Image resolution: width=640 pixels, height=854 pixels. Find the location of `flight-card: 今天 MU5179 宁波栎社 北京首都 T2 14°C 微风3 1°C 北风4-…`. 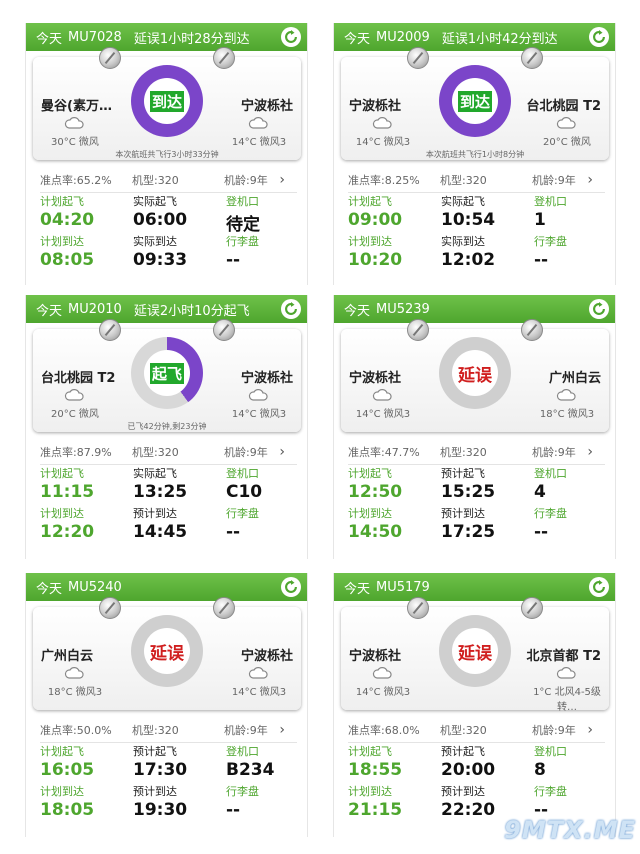

flight-card: 今天 MU5179 宁波栎社 北京首都 T2 14°C 微风3 1°C 北风4-… is located at coordinates (474, 705).